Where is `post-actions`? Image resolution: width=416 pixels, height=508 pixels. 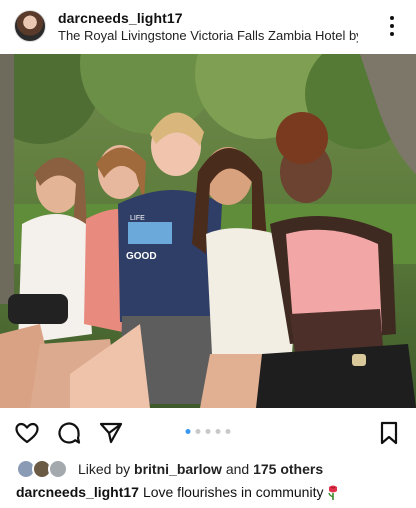
post-actions is located at coordinates (208, 431).